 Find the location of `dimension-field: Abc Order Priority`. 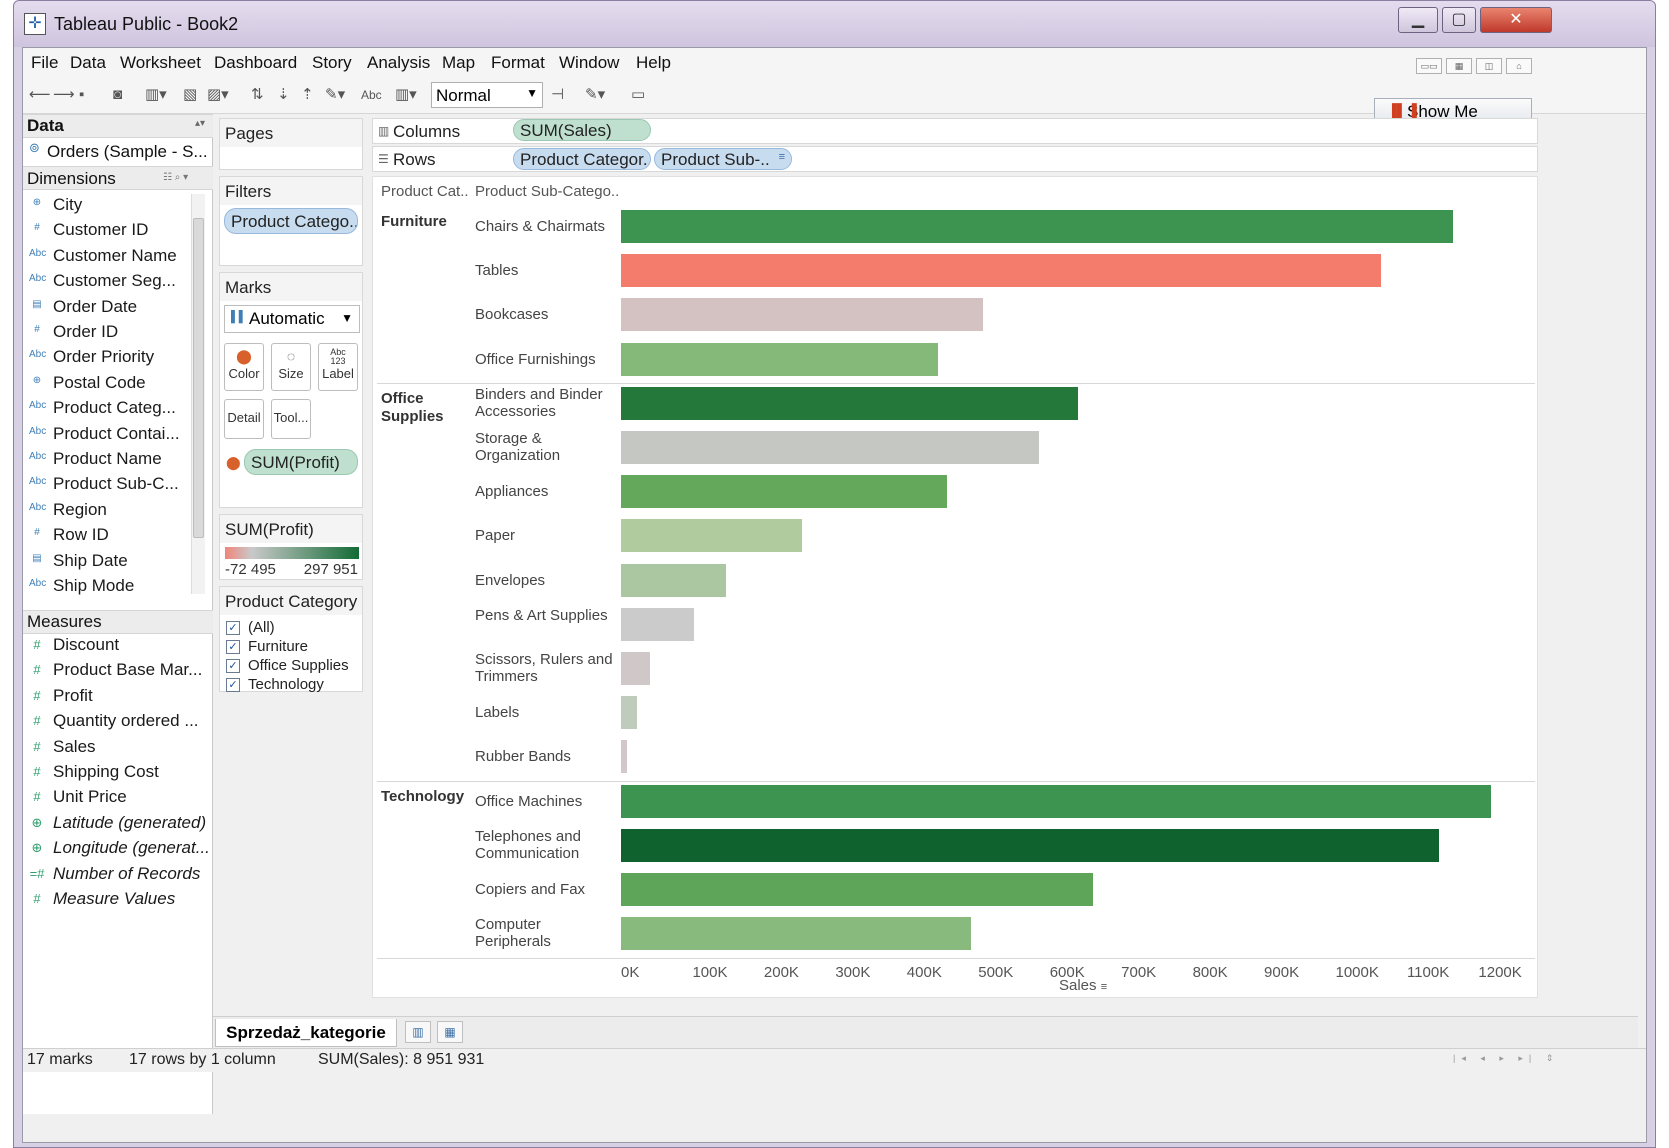

dimension-field: Abc Order Priority is located at coordinates (113, 358).